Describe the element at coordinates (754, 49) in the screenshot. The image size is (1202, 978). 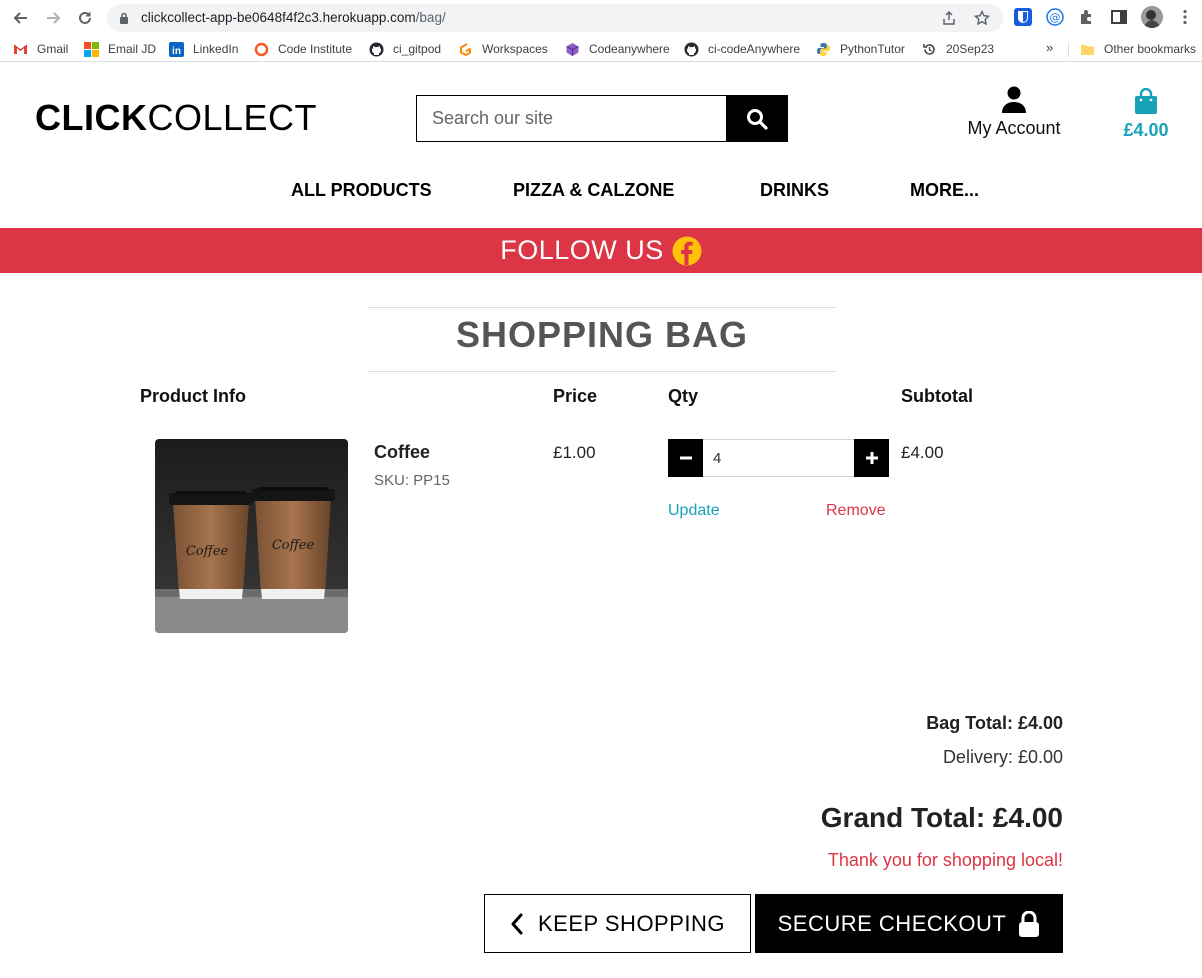
I see `bookmark-label: ci-codeAnywhere` at that location.